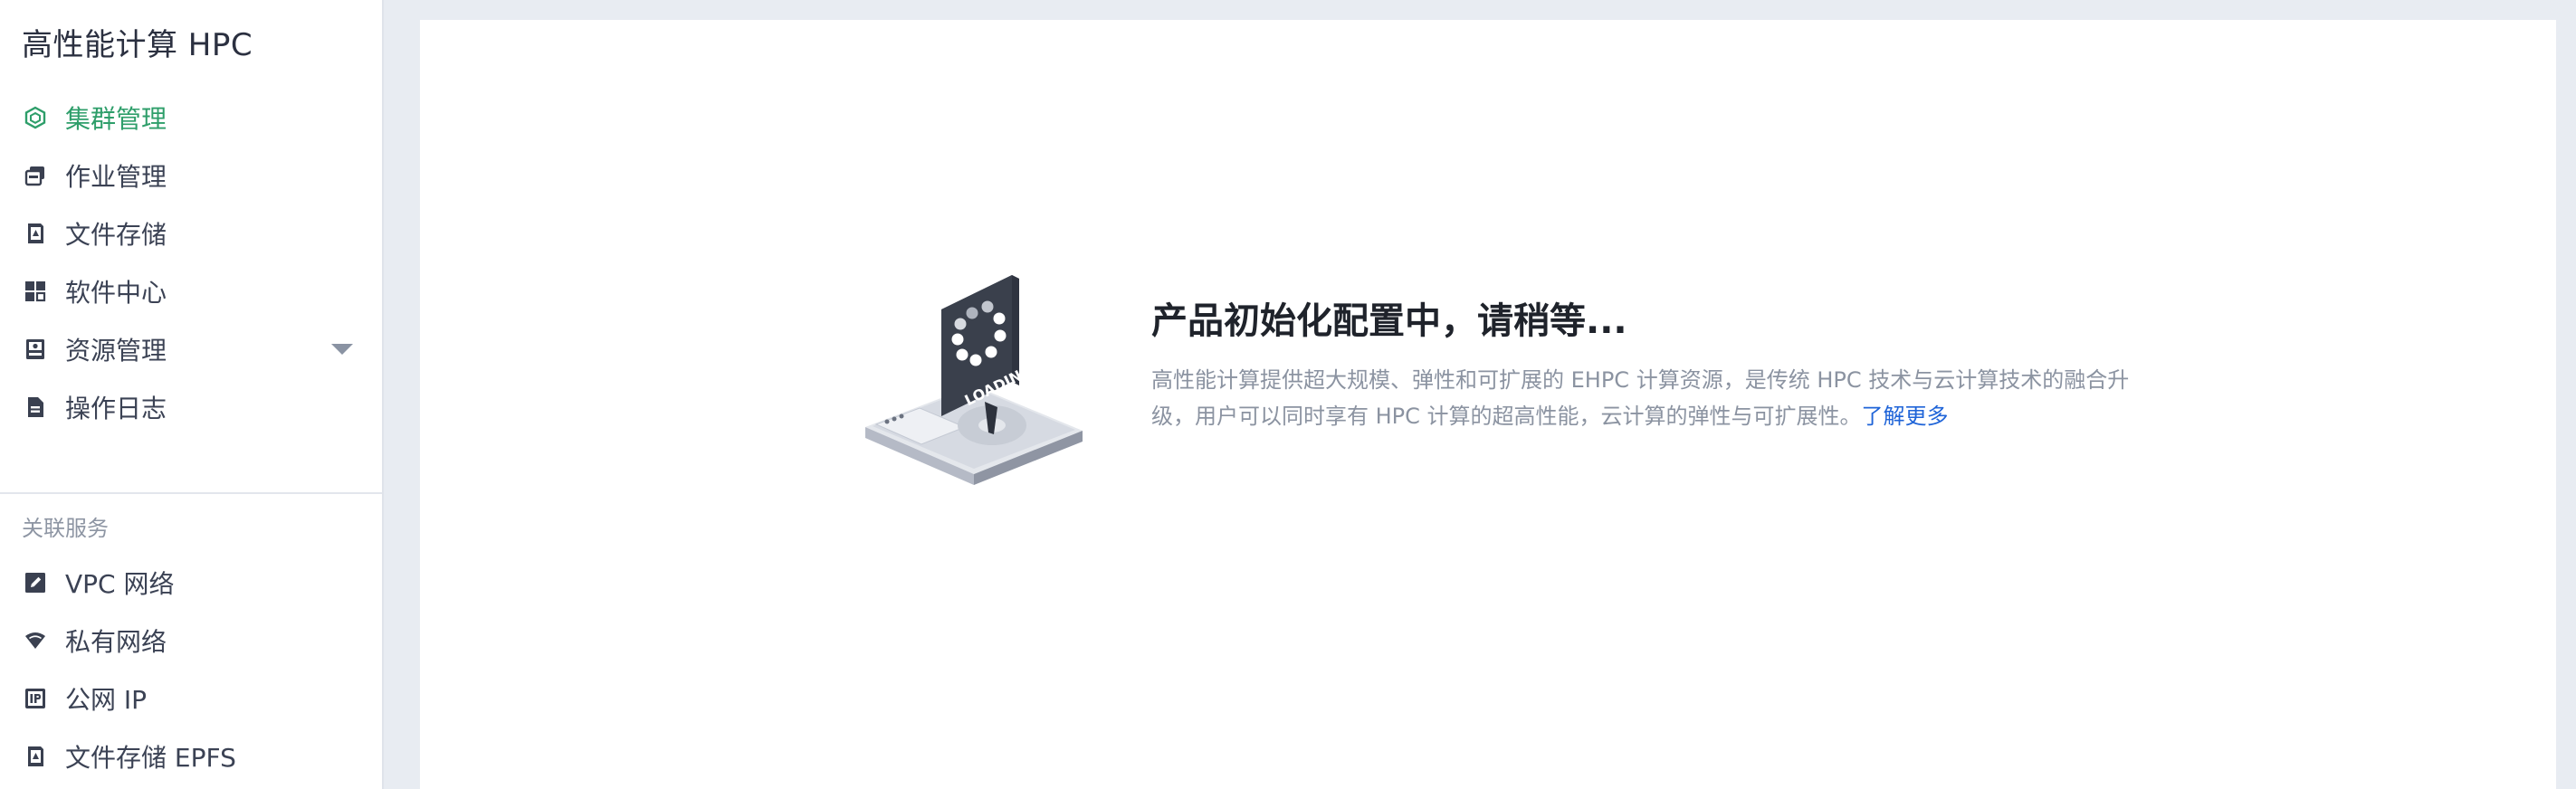  Describe the element at coordinates (138, 45) in the screenshot. I see `app-title: 高性能计算 HPC` at that location.